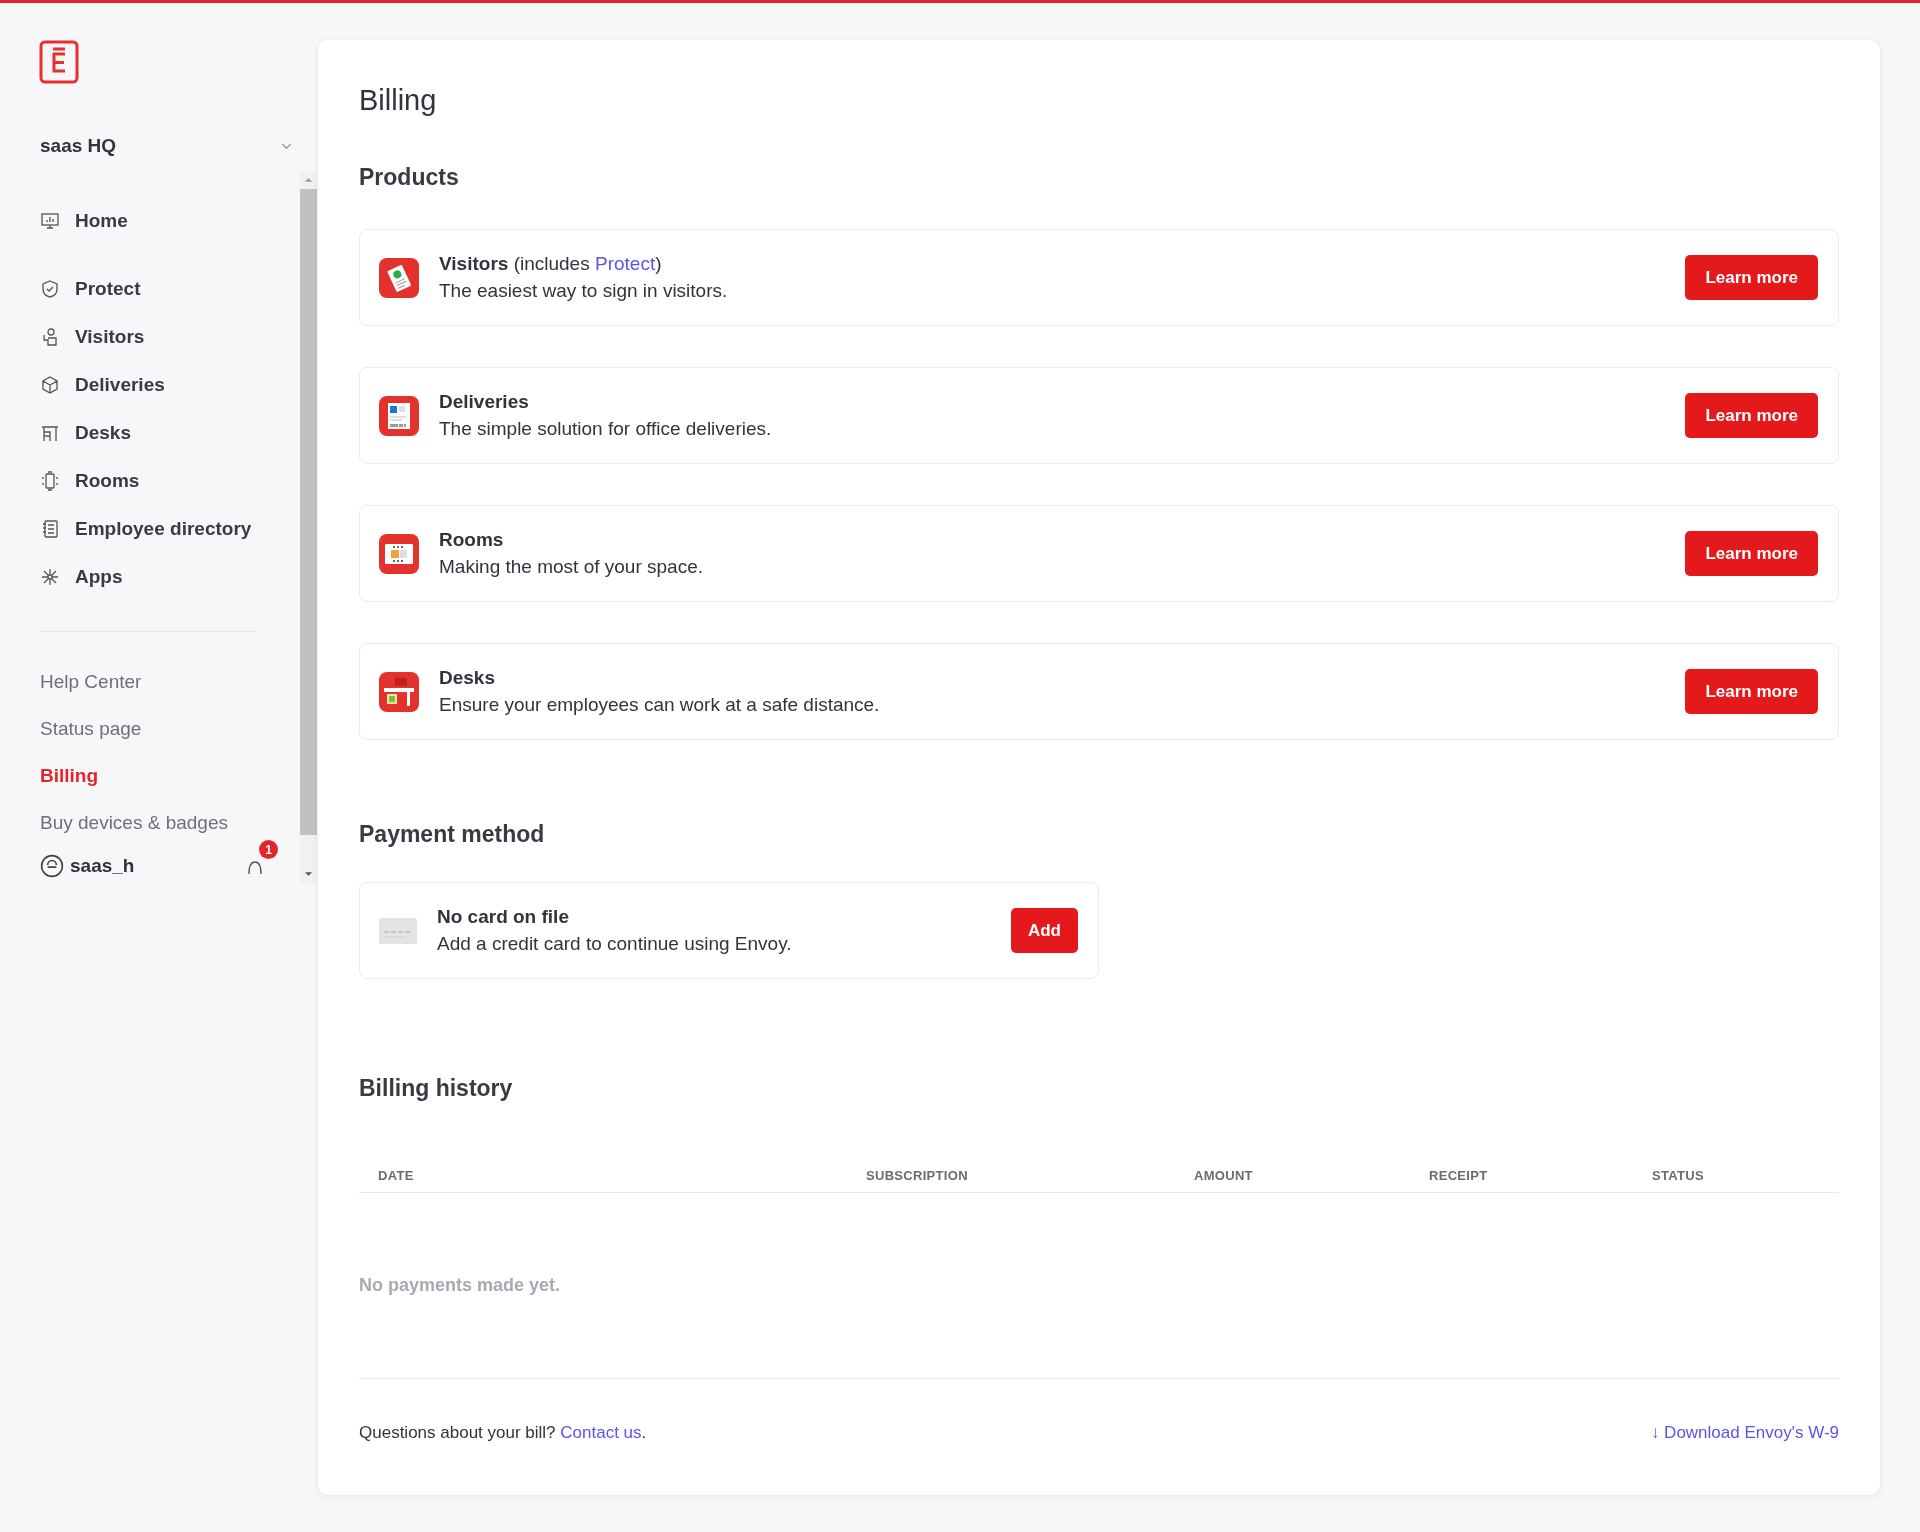  Describe the element at coordinates (550, 264) in the screenshot. I see `product-name: Visitors (includes Protect)` at that location.